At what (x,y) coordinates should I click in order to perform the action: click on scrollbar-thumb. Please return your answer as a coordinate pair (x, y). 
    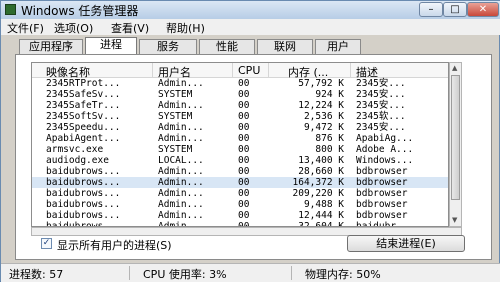
    Looking at the image, I should click on (455, 137).